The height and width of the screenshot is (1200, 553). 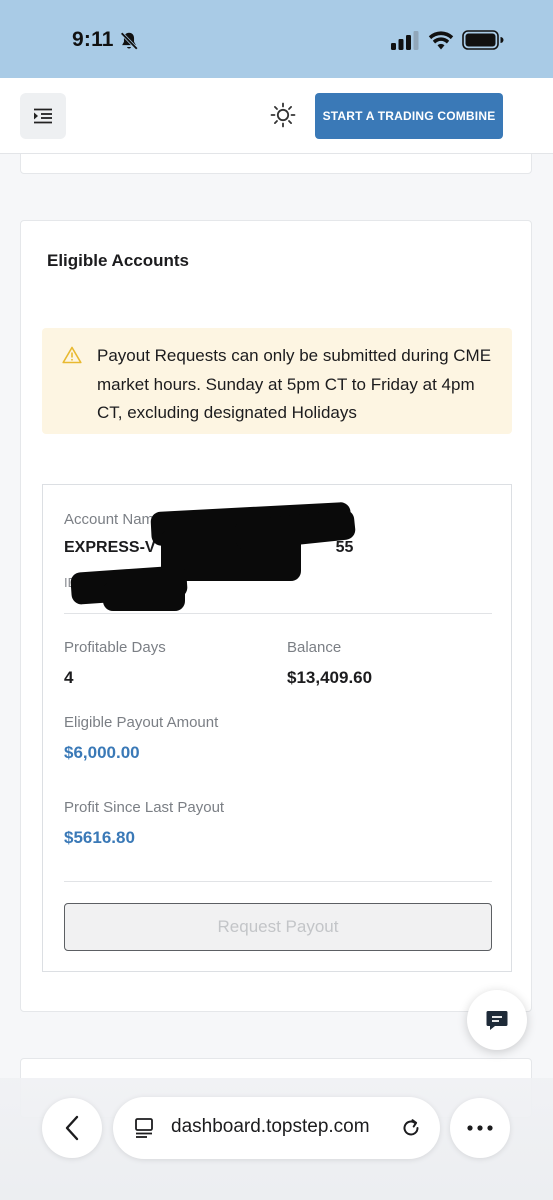 I want to click on balance-value: $13,409.60, so click(x=330, y=677).